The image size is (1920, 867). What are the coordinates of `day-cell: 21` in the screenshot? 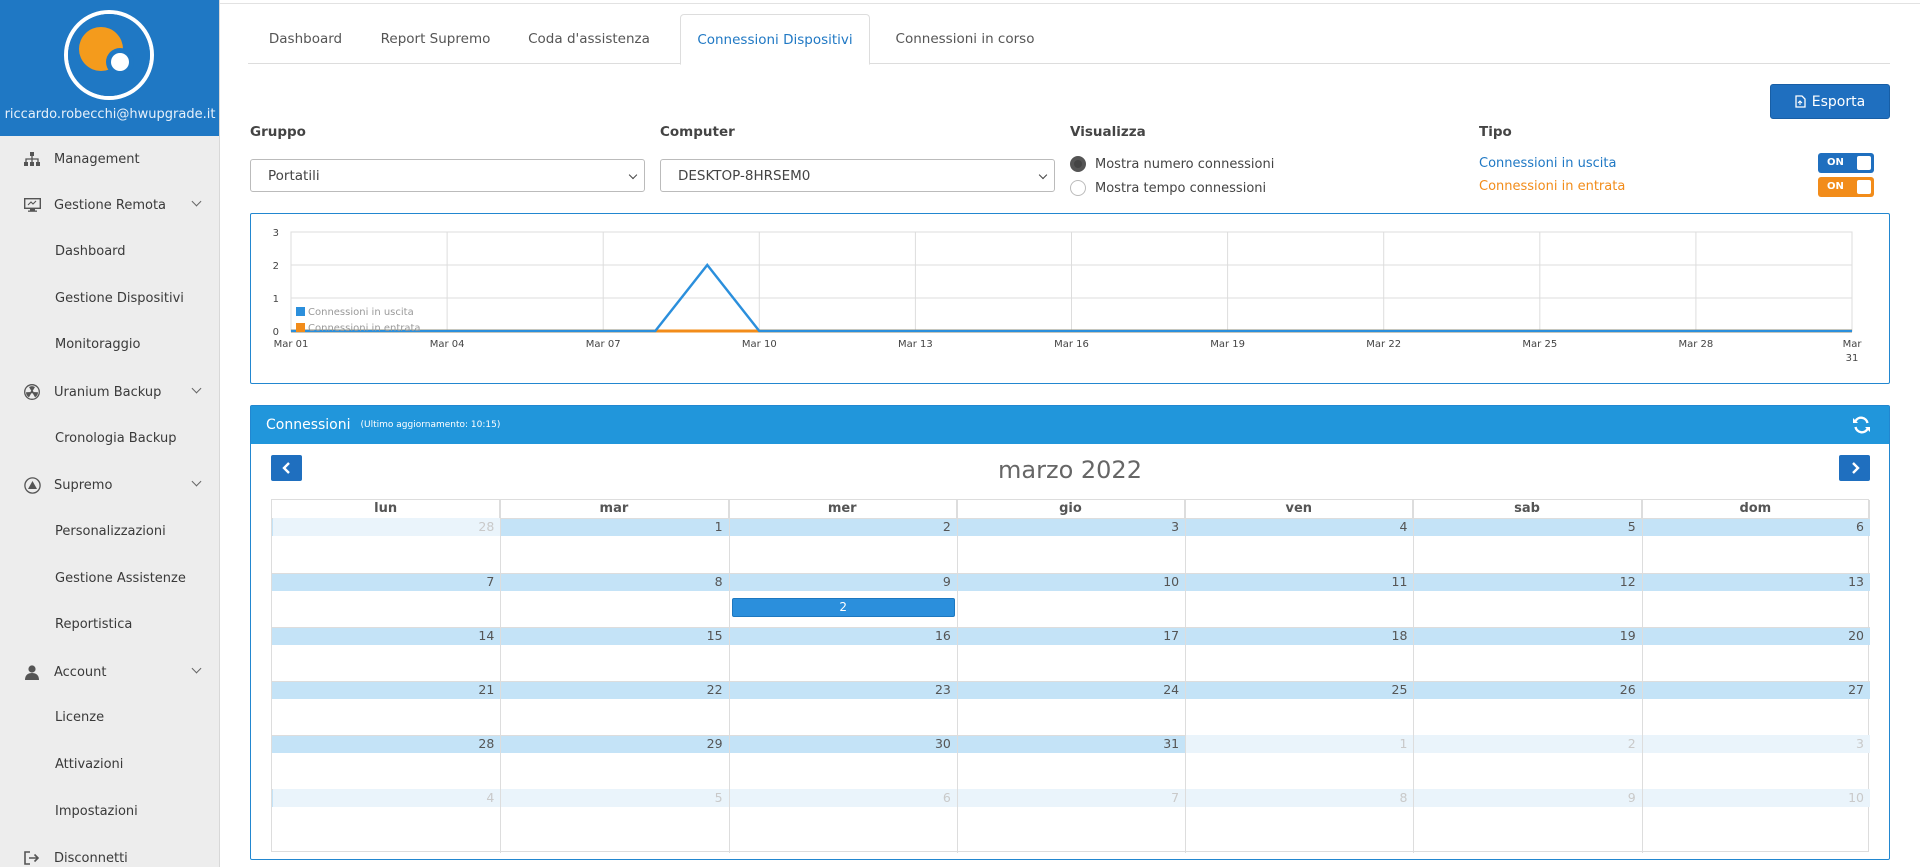 It's located at (386, 690).